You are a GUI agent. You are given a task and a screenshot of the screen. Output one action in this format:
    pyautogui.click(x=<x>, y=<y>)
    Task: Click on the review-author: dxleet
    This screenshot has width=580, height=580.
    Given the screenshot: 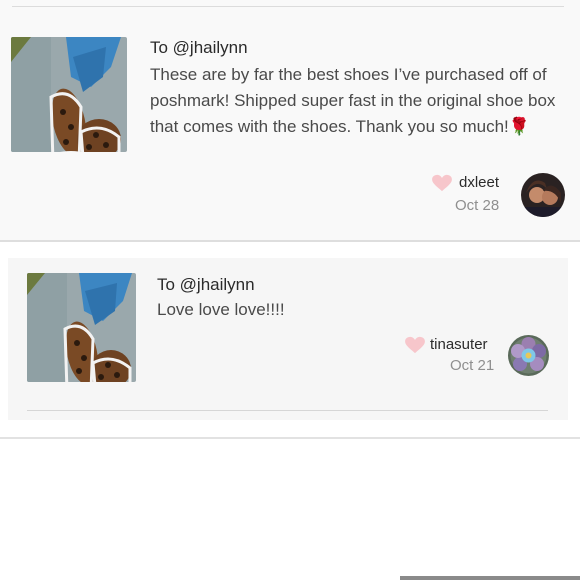 What is the action you would take?
    pyautogui.click(x=479, y=182)
    